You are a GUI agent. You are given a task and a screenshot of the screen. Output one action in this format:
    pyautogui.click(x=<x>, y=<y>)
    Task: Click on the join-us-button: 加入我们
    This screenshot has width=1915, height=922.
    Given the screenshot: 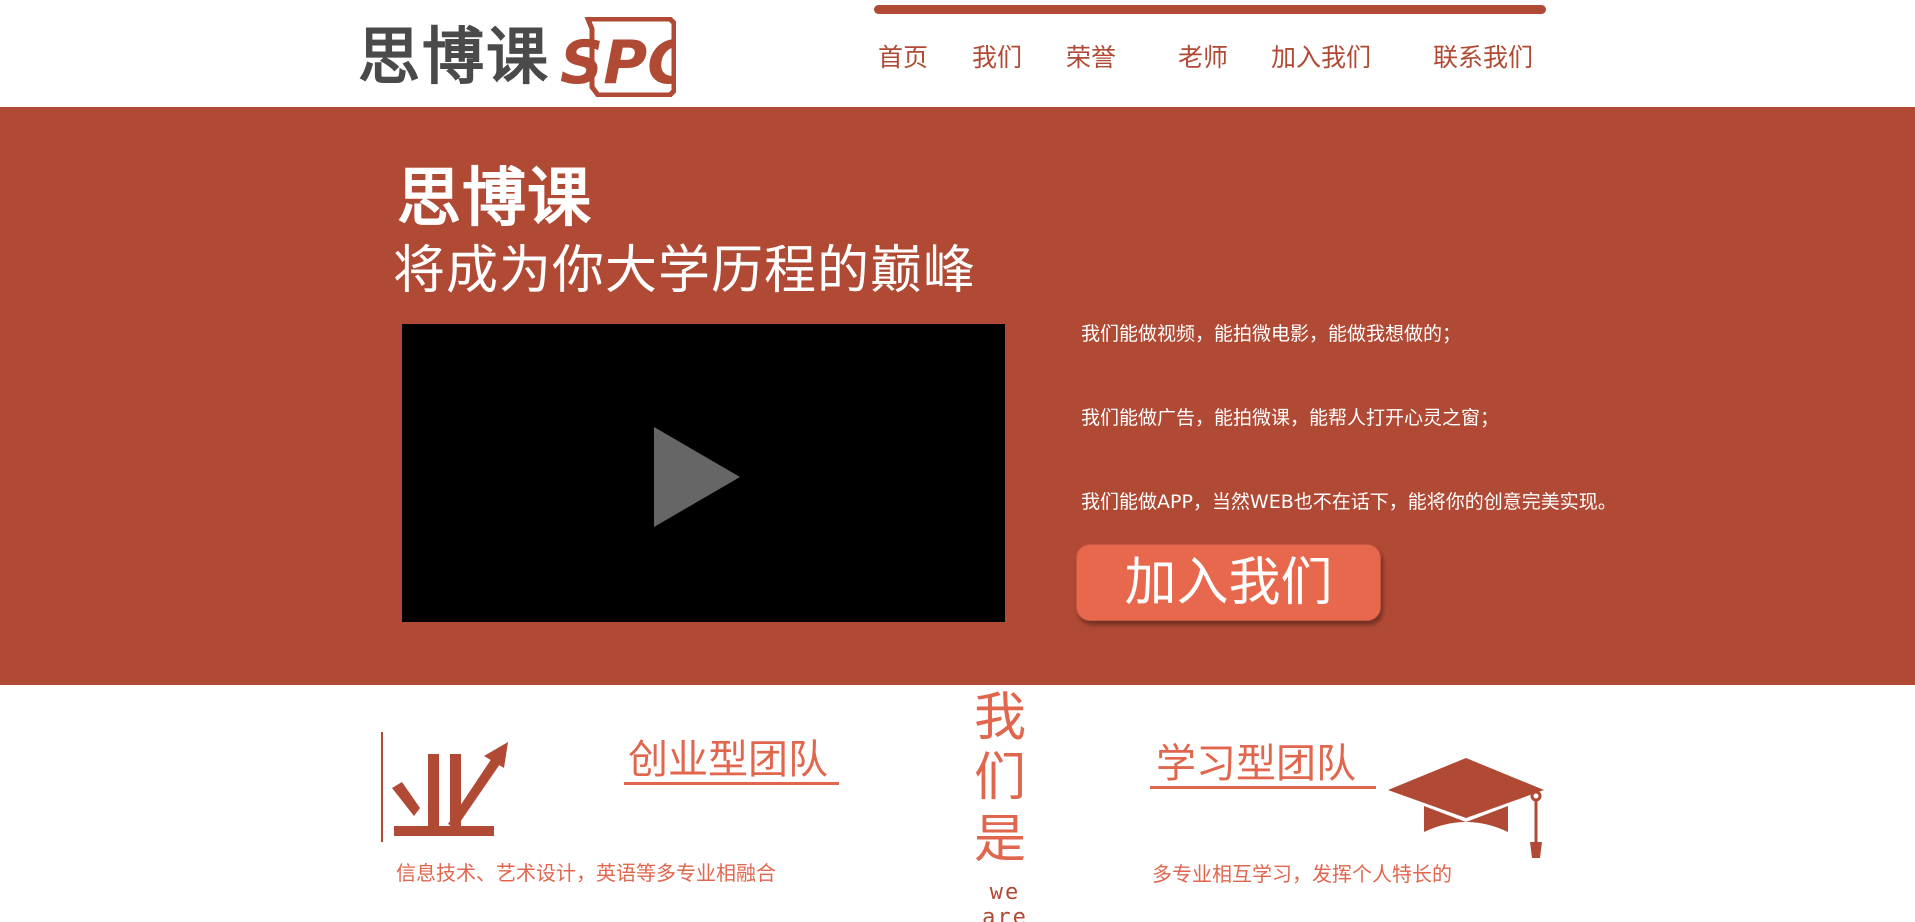 What is the action you would take?
    pyautogui.click(x=1228, y=582)
    